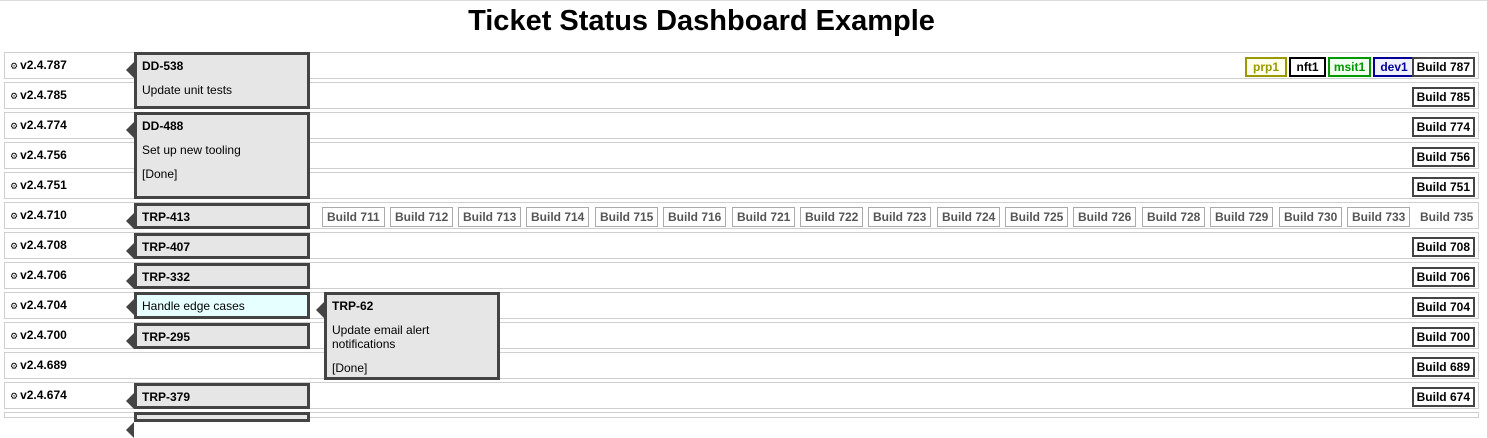 This screenshot has width=1487, height=438. What do you see at coordinates (1394, 67) in the screenshot?
I see `env-badge-dev1: dev1` at bounding box center [1394, 67].